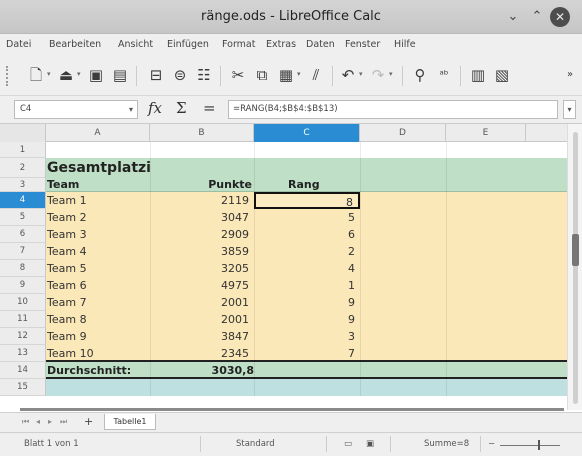 The width and height of the screenshot is (582, 456). Describe the element at coordinates (202, 234) in the screenshot. I see `cell-b6: 2909` at that location.